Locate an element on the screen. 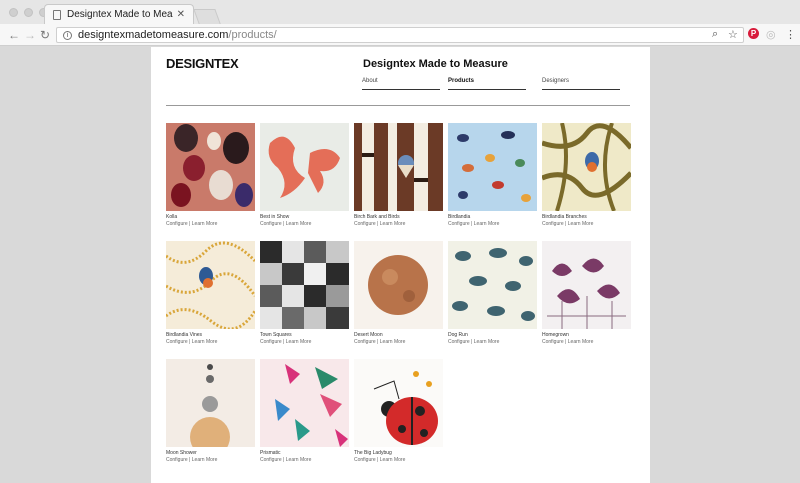 This screenshot has height=483, width=800. close-window-button is located at coordinates (13, 12).